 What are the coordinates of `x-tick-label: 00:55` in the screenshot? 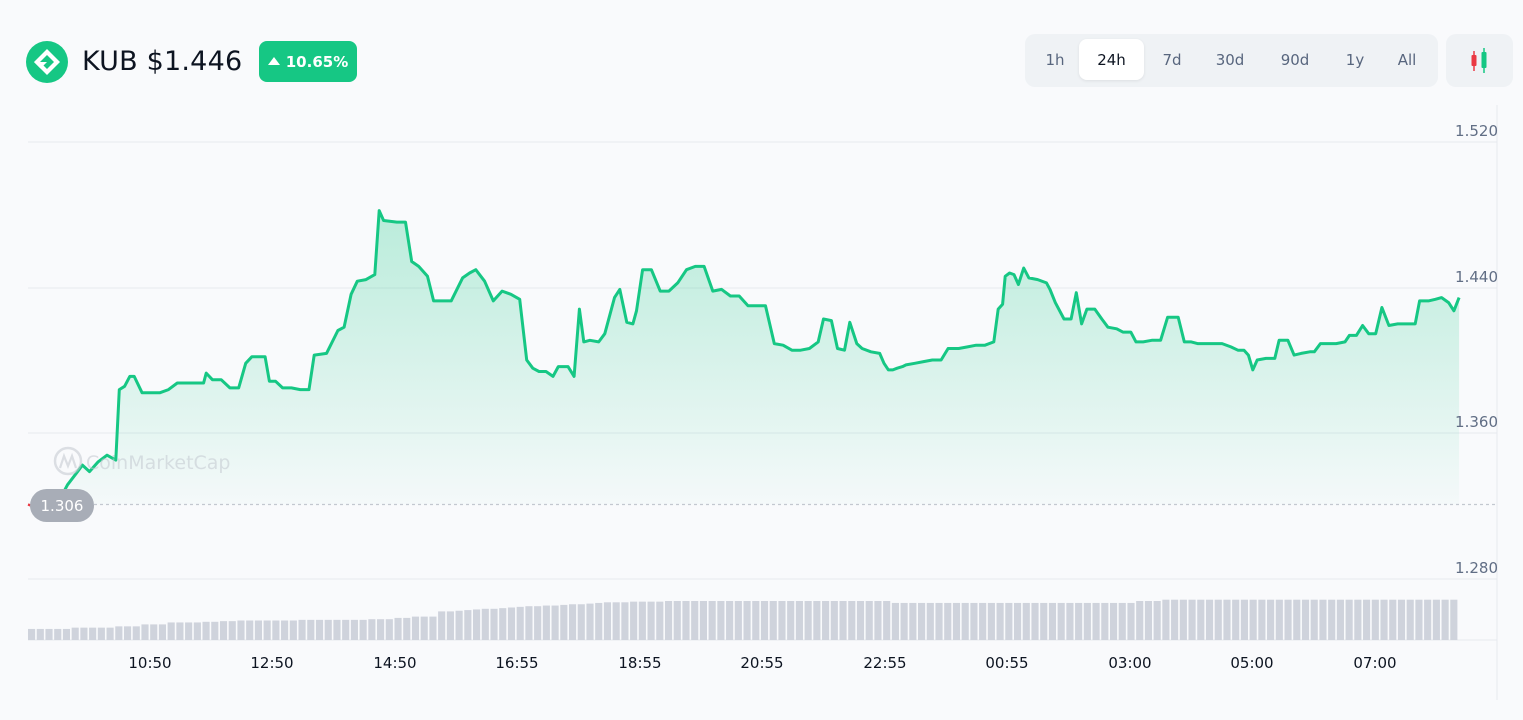 It's located at (1006, 663).